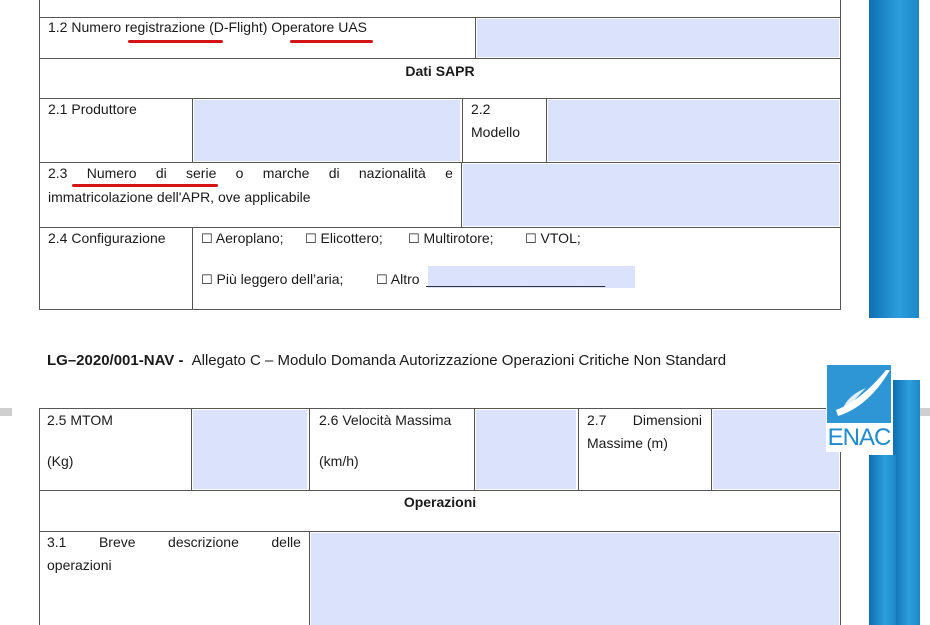  I want to click on table-border-right, so click(840, 155).